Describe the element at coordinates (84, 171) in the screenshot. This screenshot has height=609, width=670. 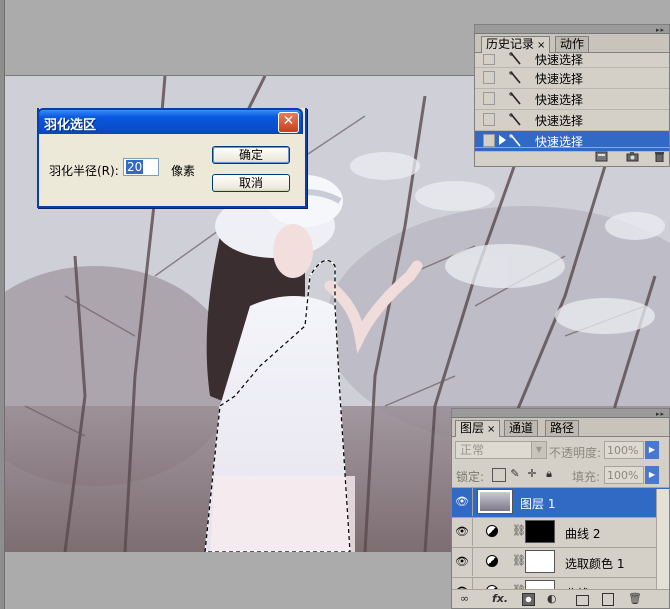
I see `feather-radius-label: 羽化半径(R):` at that location.